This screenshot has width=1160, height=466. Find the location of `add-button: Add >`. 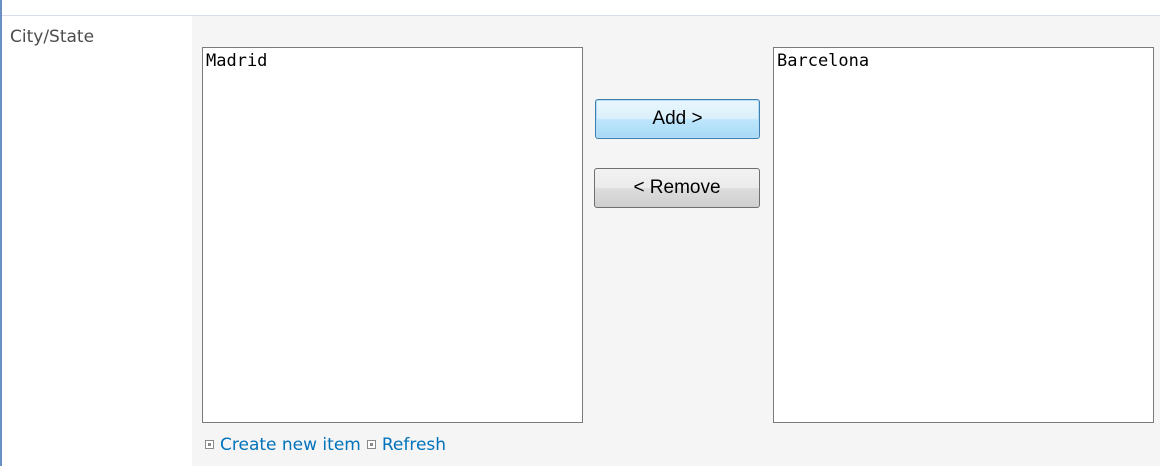

add-button: Add > is located at coordinates (677, 119).